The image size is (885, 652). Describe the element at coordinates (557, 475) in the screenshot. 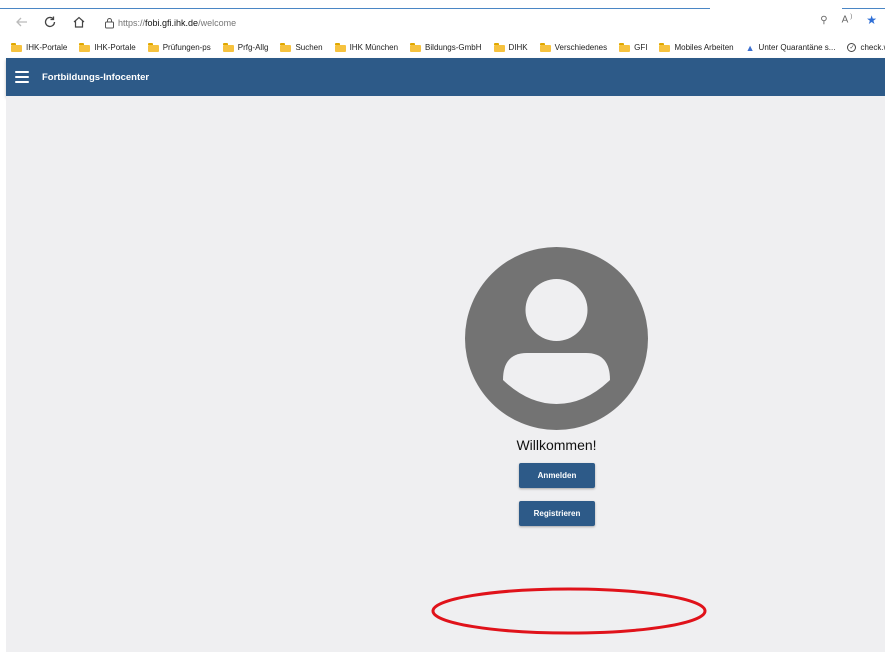

I see `login-button: Anmelden` at that location.